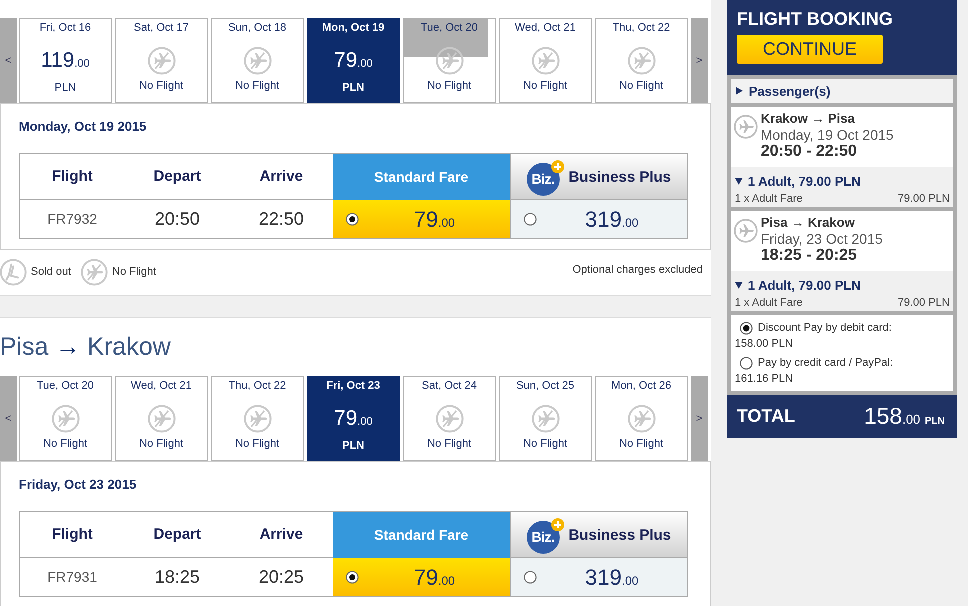 The width and height of the screenshot is (968, 606). What do you see at coordinates (162, 28) in the screenshot?
I see `date-label: Sat, Oct 17` at bounding box center [162, 28].